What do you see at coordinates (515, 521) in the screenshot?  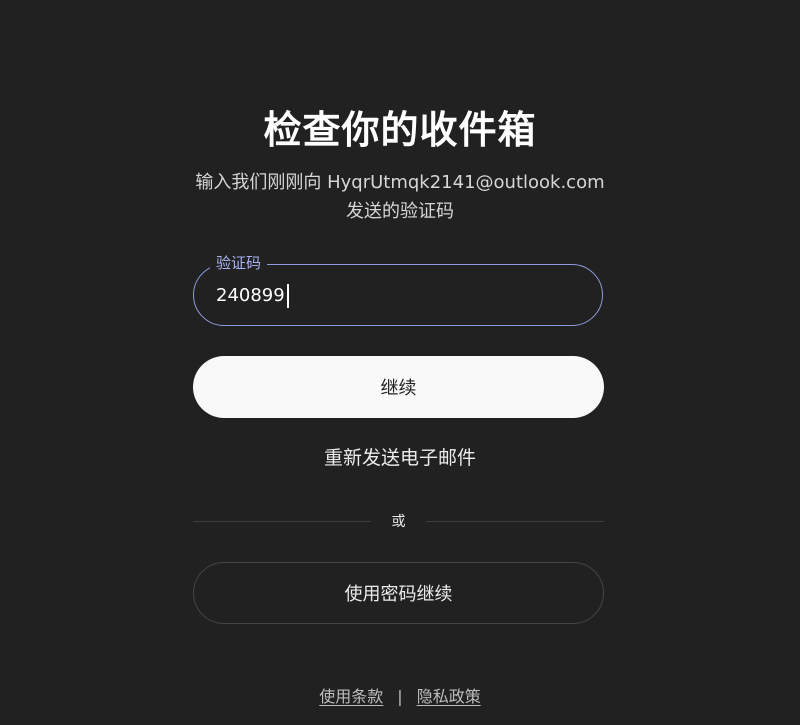 I see `divider-line-right` at bounding box center [515, 521].